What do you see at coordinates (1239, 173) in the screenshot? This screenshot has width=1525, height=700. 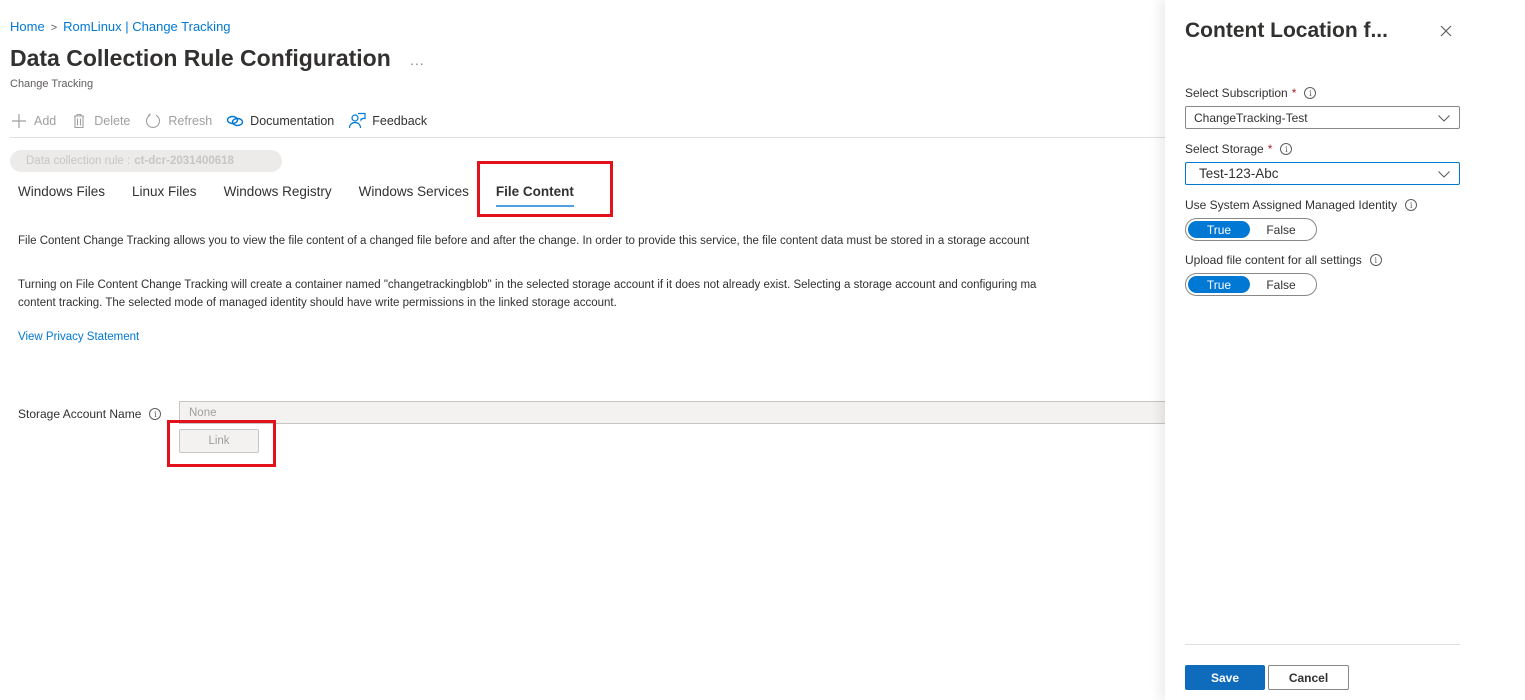 I see `storage-value: Test-123-Abc` at bounding box center [1239, 173].